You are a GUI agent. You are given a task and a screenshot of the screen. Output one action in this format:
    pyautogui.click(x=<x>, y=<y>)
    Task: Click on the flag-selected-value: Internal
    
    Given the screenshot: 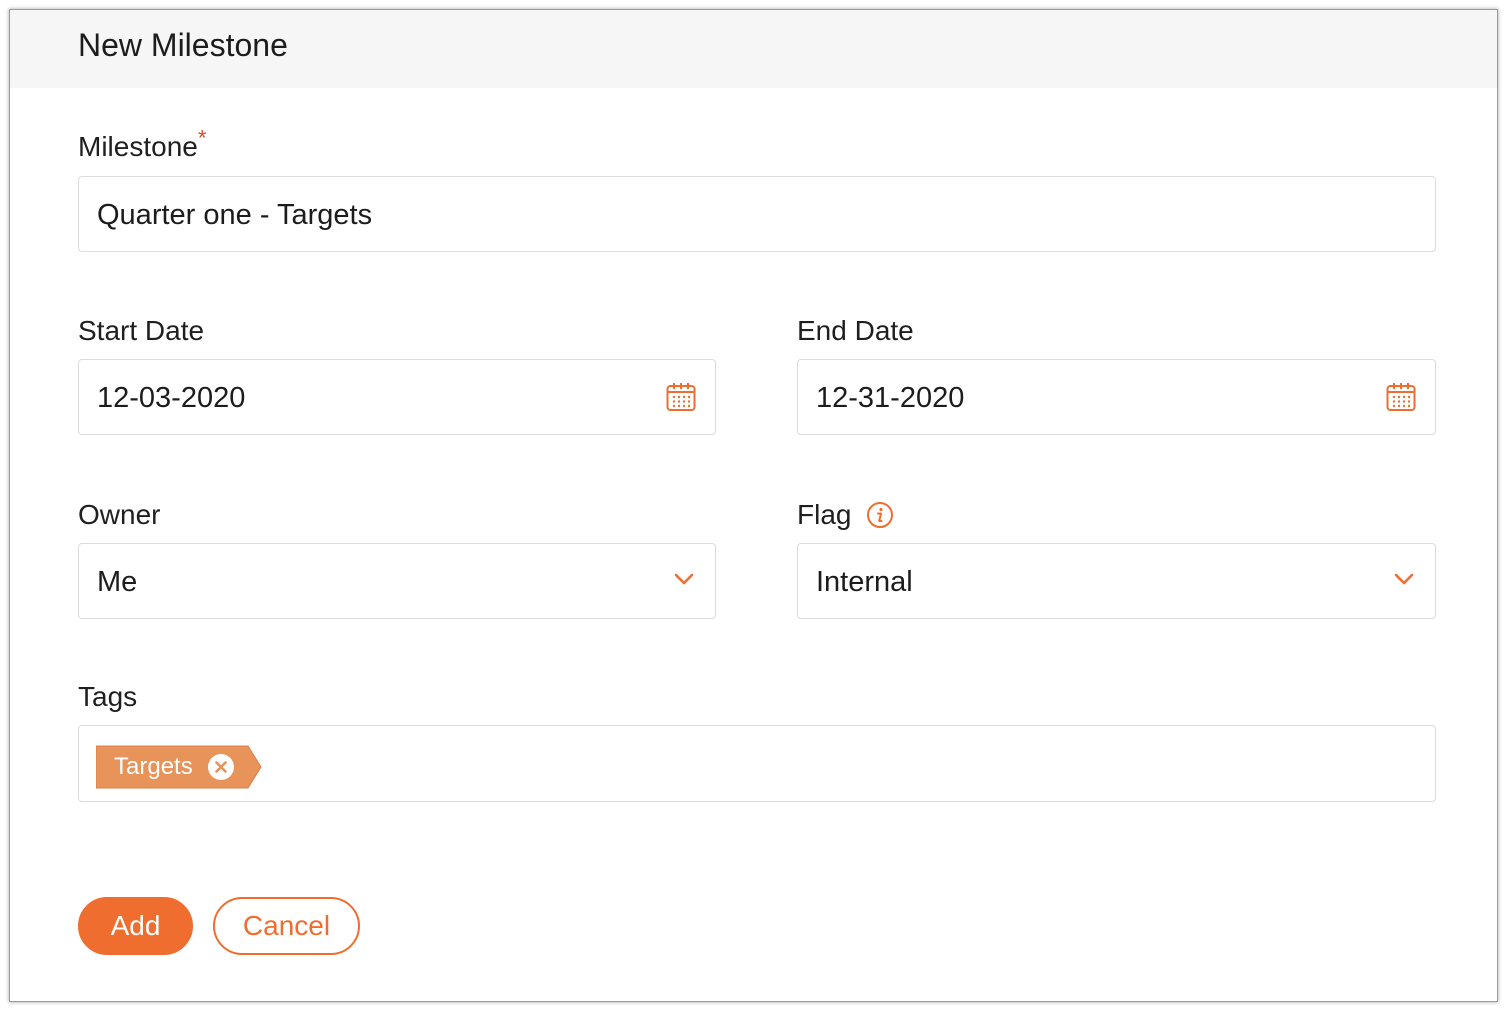 What is the action you would take?
    pyautogui.click(x=864, y=582)
    